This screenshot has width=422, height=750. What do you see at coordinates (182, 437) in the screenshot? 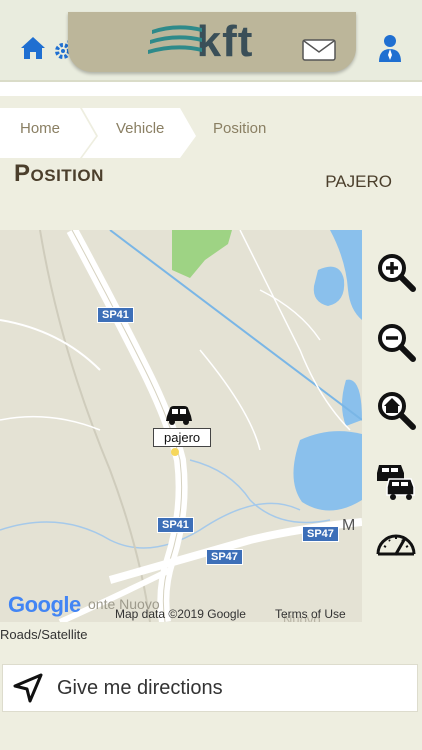
I see `vehicle-marker-label: pajero` at bounding box center [182, 437].